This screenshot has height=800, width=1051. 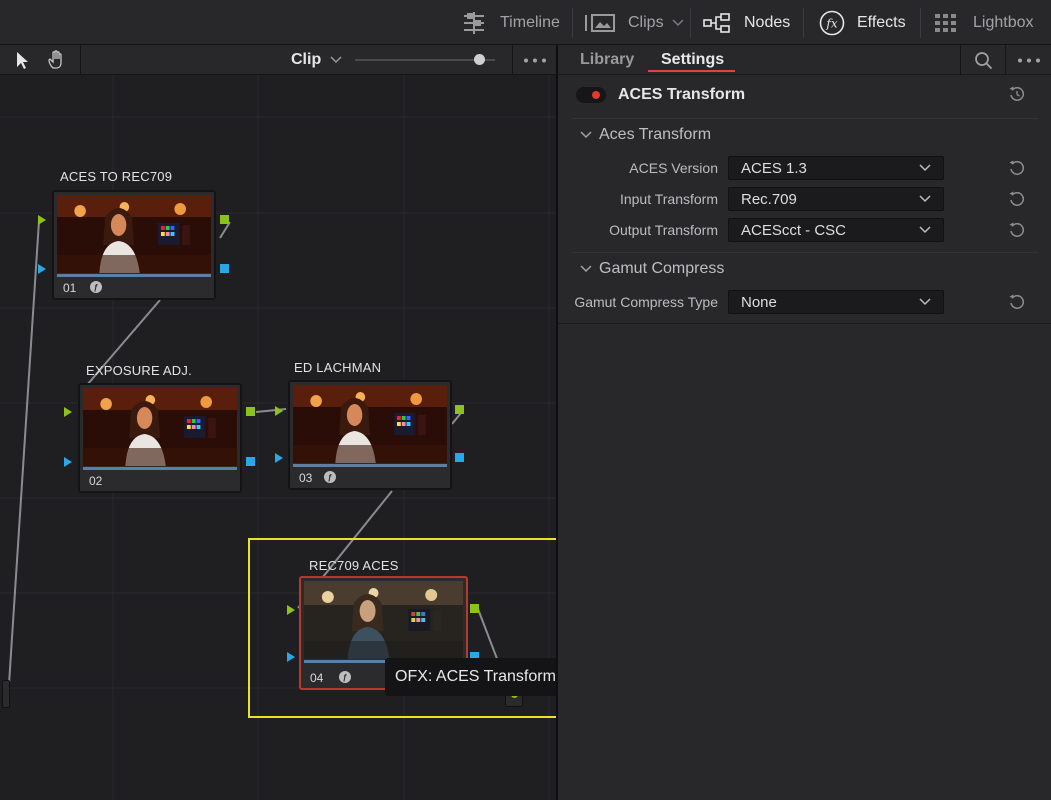 What do you see at coordinates (668, 199) in the screenshot?
I see `input-transform-label: Input Transform` at bounding box center [668, 199].